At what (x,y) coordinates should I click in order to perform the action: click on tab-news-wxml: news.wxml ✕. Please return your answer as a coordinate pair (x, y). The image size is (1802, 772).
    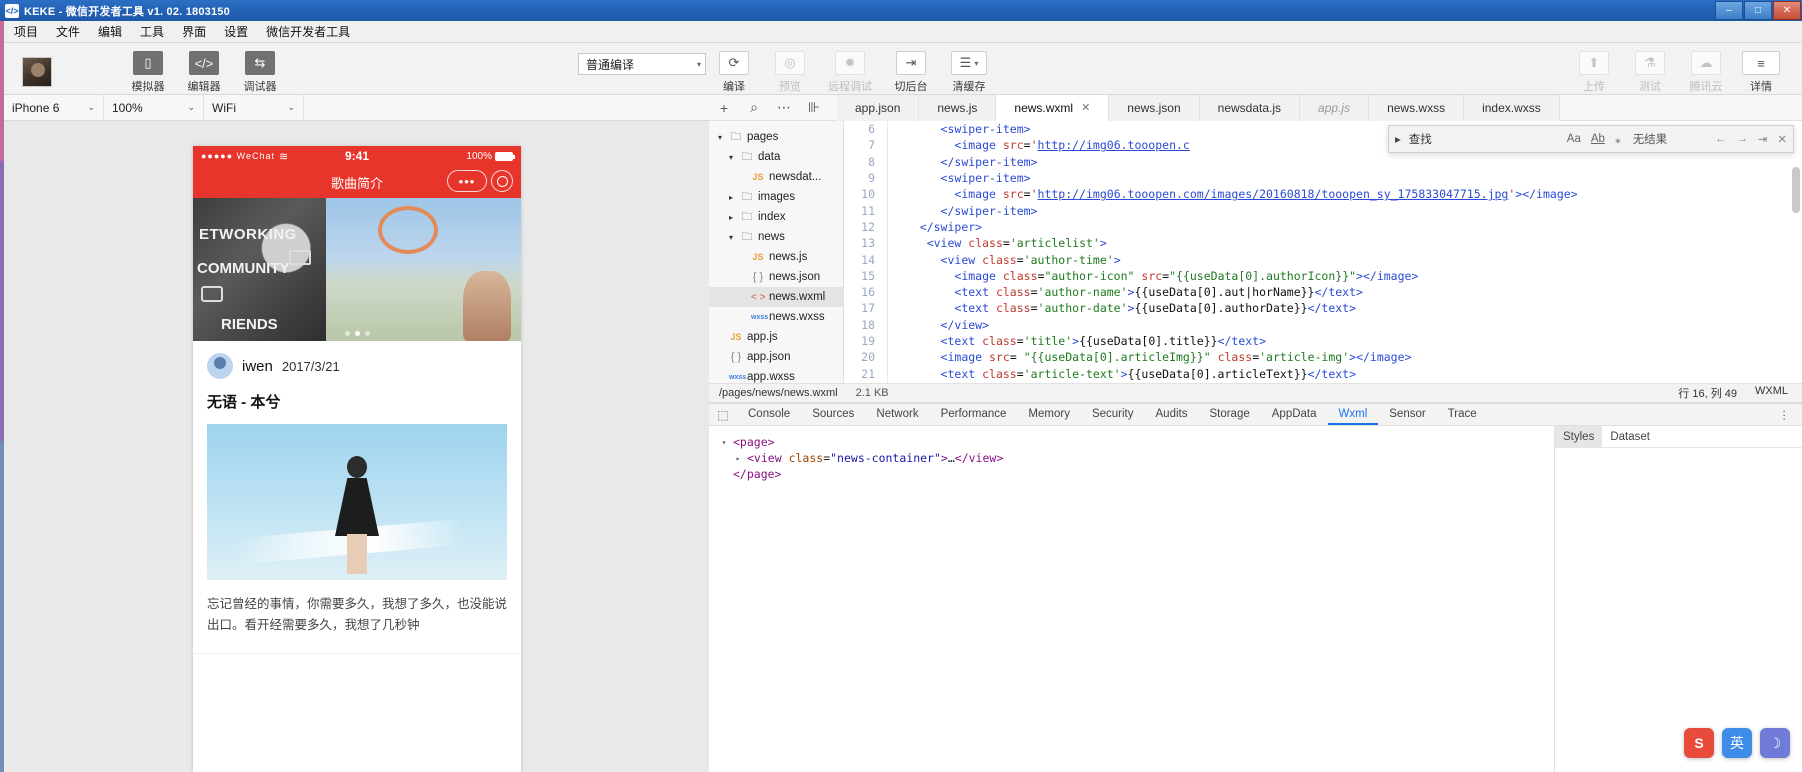
    Looking at the image, I should click on (1053, 107).